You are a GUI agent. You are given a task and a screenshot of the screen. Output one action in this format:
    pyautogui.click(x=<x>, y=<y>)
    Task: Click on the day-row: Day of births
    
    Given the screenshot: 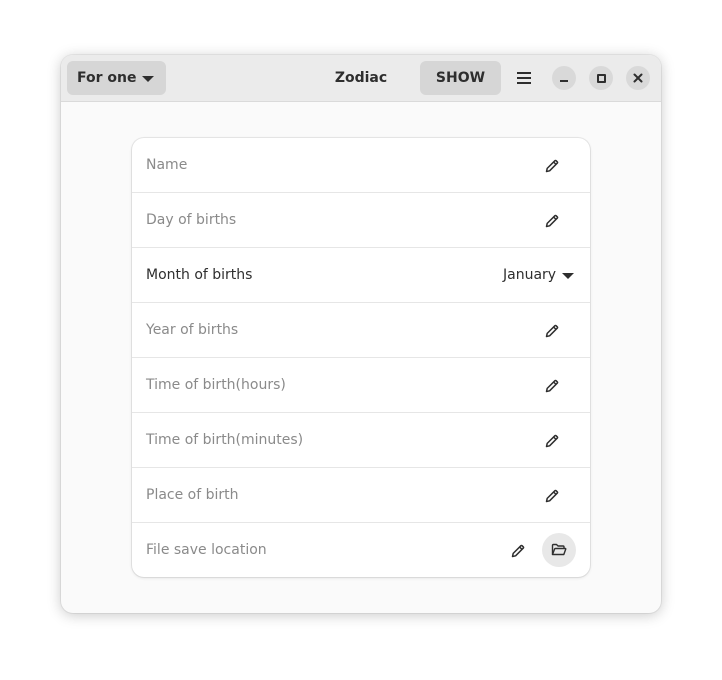 What is the action you would take?
    pyautogui.click(x=361, y=220)
    